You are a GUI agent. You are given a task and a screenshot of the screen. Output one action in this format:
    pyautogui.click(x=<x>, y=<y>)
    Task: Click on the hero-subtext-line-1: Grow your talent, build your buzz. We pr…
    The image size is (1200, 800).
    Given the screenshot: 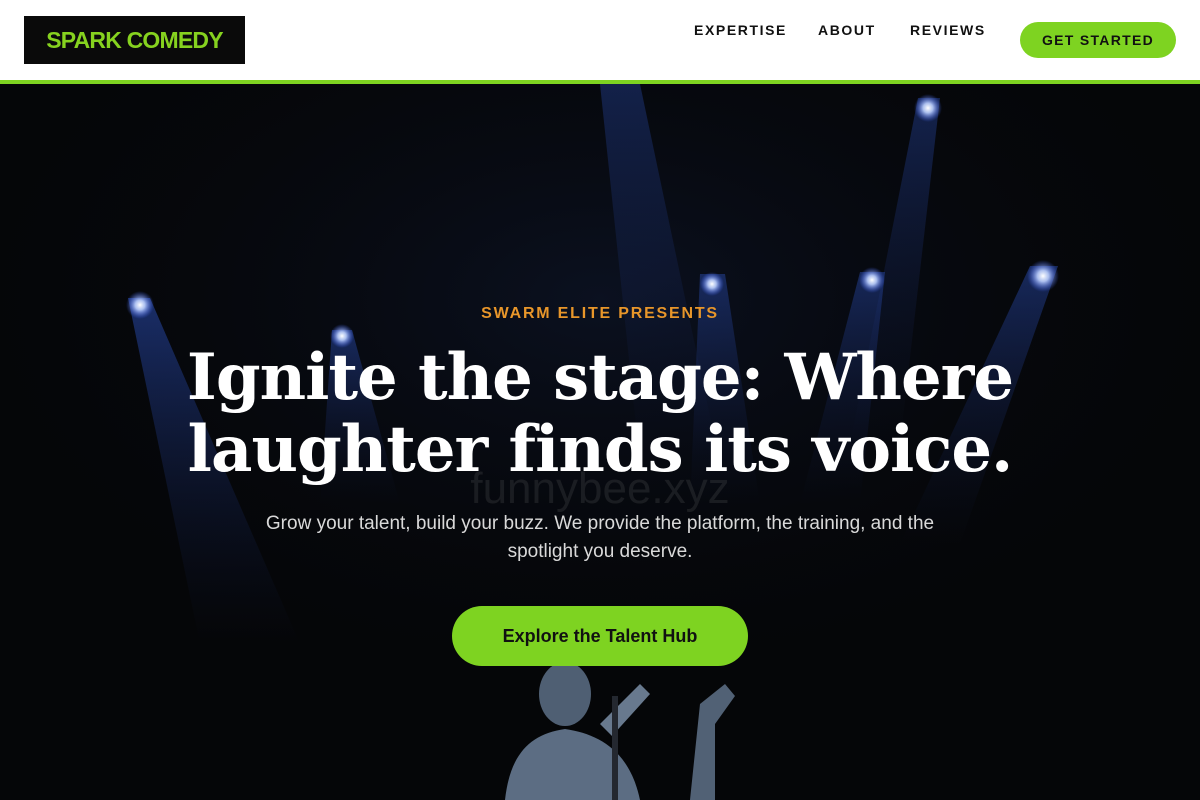 What is the action you would take?
    pyautogui.click(x=600, y=523)
    